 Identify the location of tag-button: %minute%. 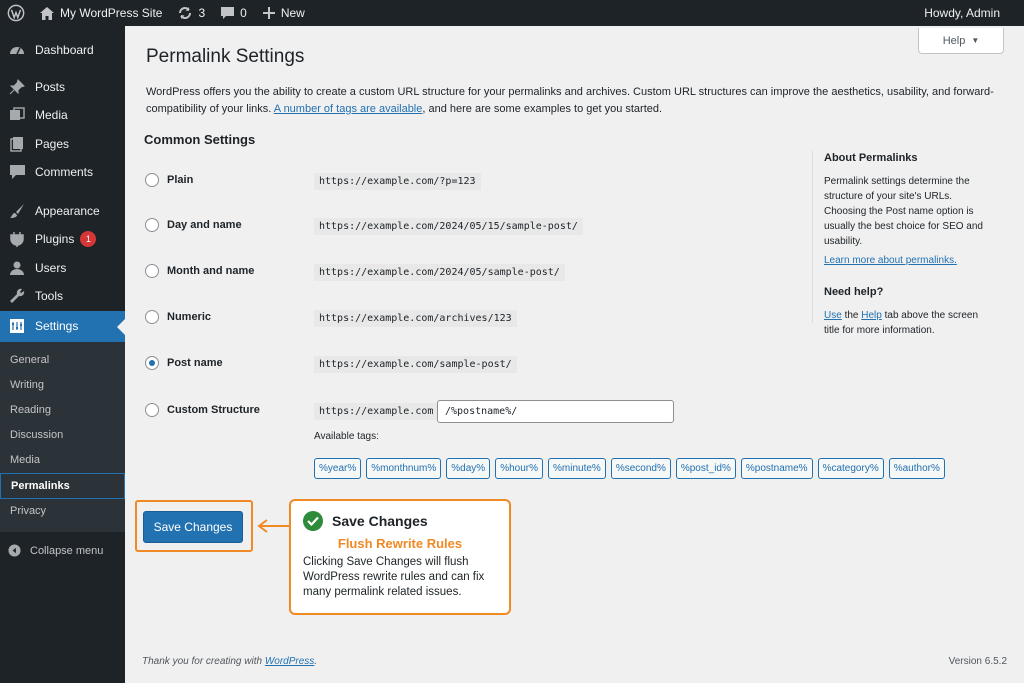
(577, 468).